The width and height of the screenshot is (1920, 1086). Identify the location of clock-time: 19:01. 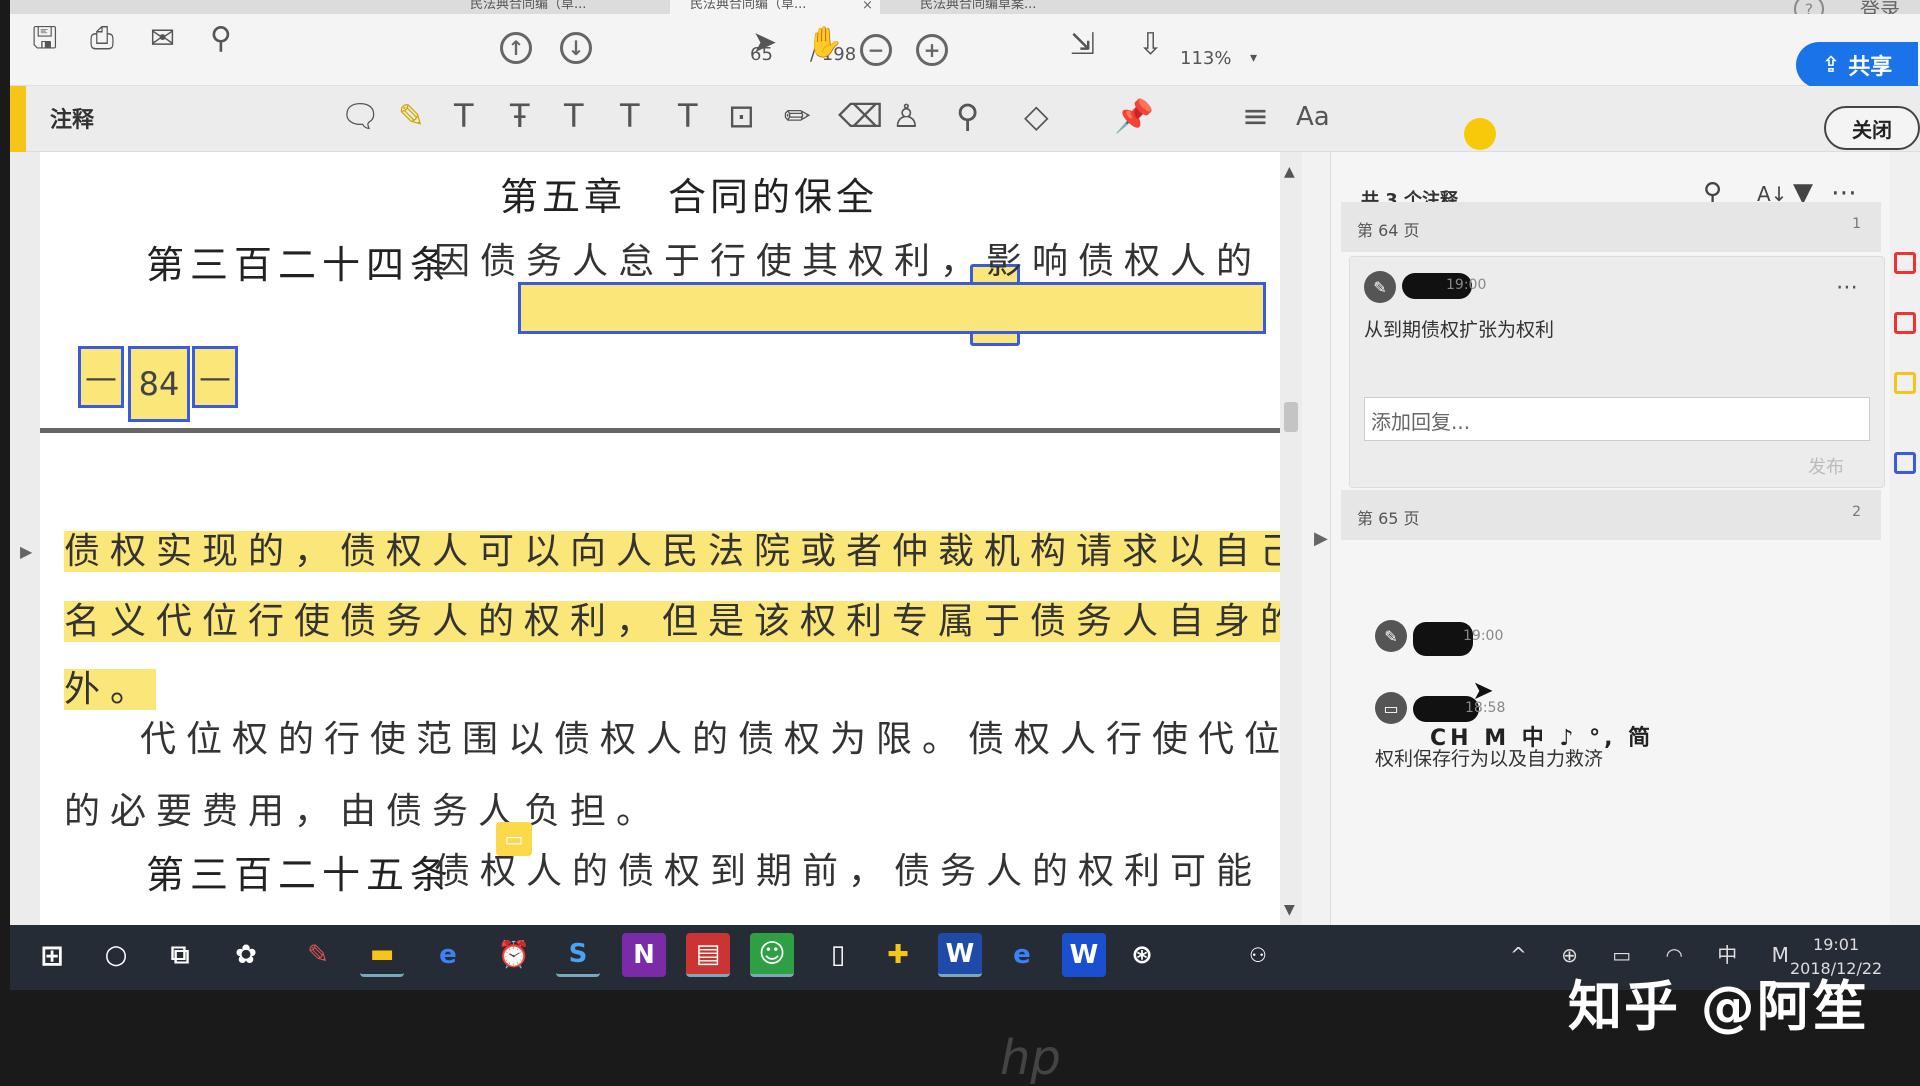
(1836, 944).